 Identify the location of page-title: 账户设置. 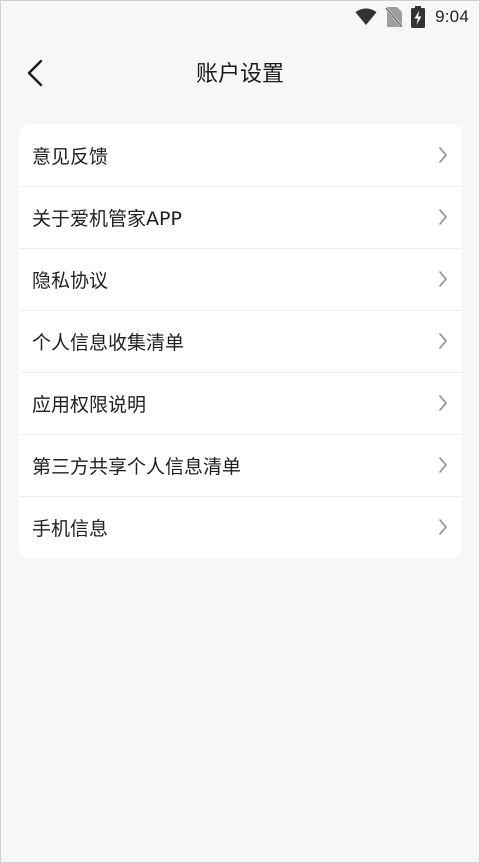
(239, 74).